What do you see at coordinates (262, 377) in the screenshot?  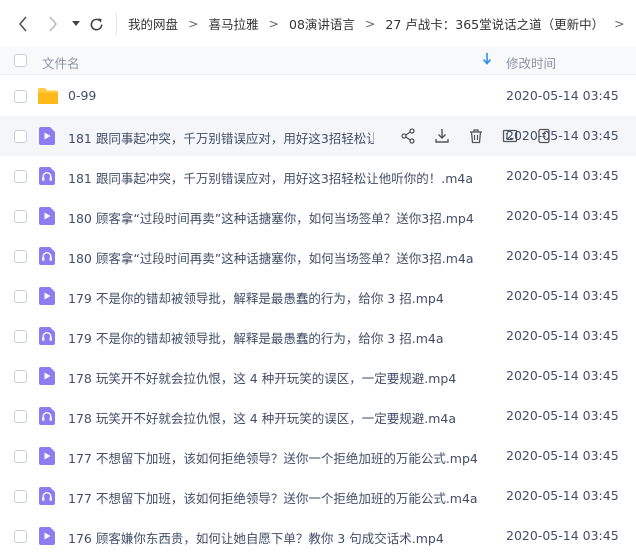 I see `file-name: 178 玩笑开不好就会拉仇恨，这 4 种开玩笑的误区，一定要规避.mp4` at bounding box center [262, 377].